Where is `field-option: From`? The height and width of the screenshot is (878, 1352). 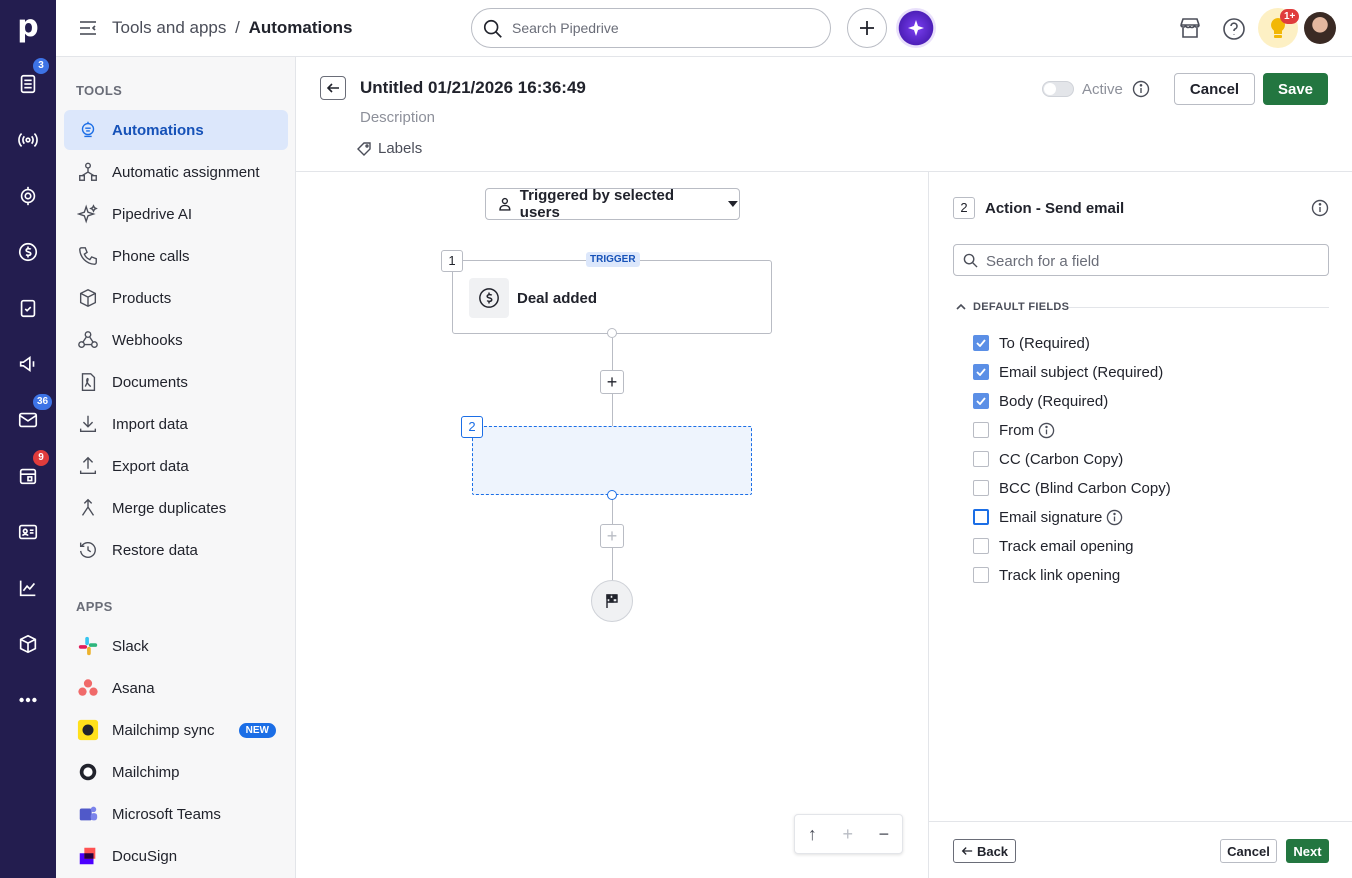 field-option: From is located at coordinates (1014, 430).